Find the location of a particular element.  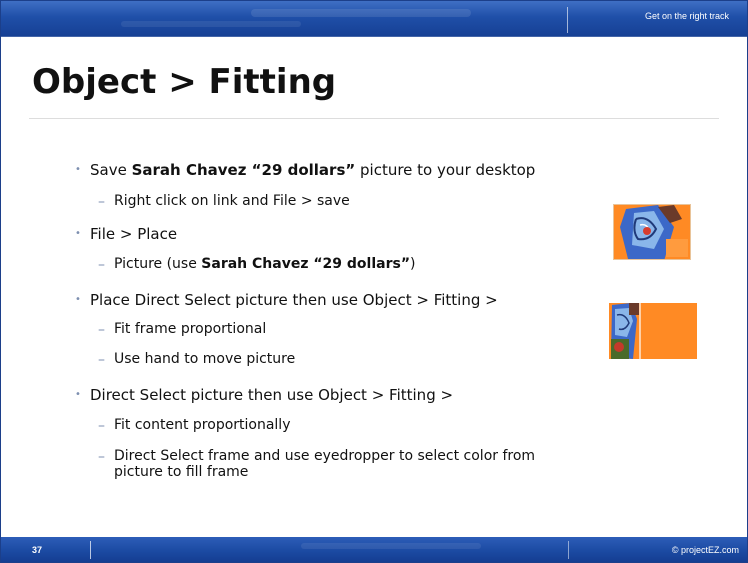

sub-bullet-item: – Use hand to move picture is located at coordinates (197, 359).